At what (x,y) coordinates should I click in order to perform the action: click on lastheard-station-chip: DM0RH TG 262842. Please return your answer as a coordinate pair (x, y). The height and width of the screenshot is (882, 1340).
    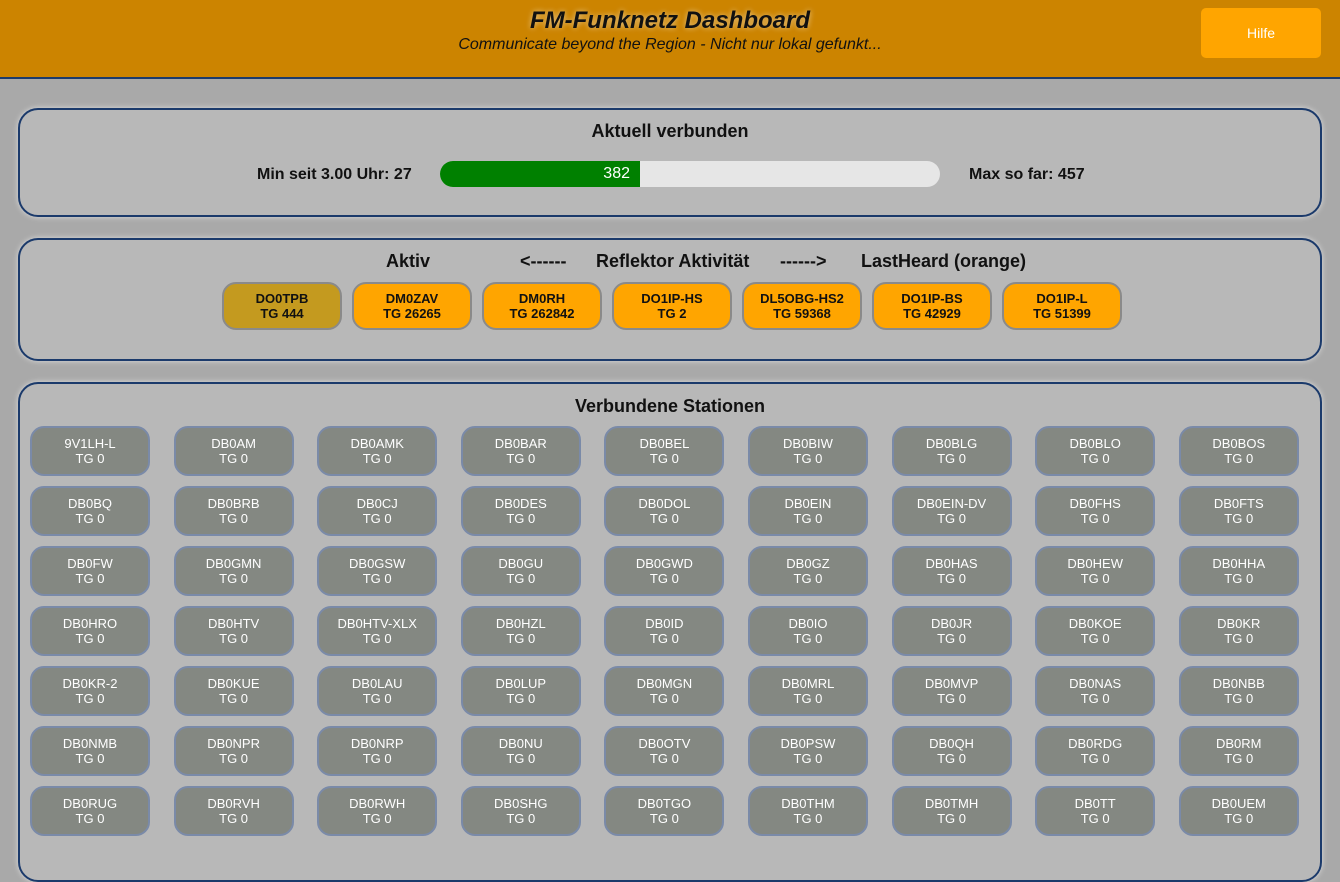
    Looking at the image, I should click on (542, 306).